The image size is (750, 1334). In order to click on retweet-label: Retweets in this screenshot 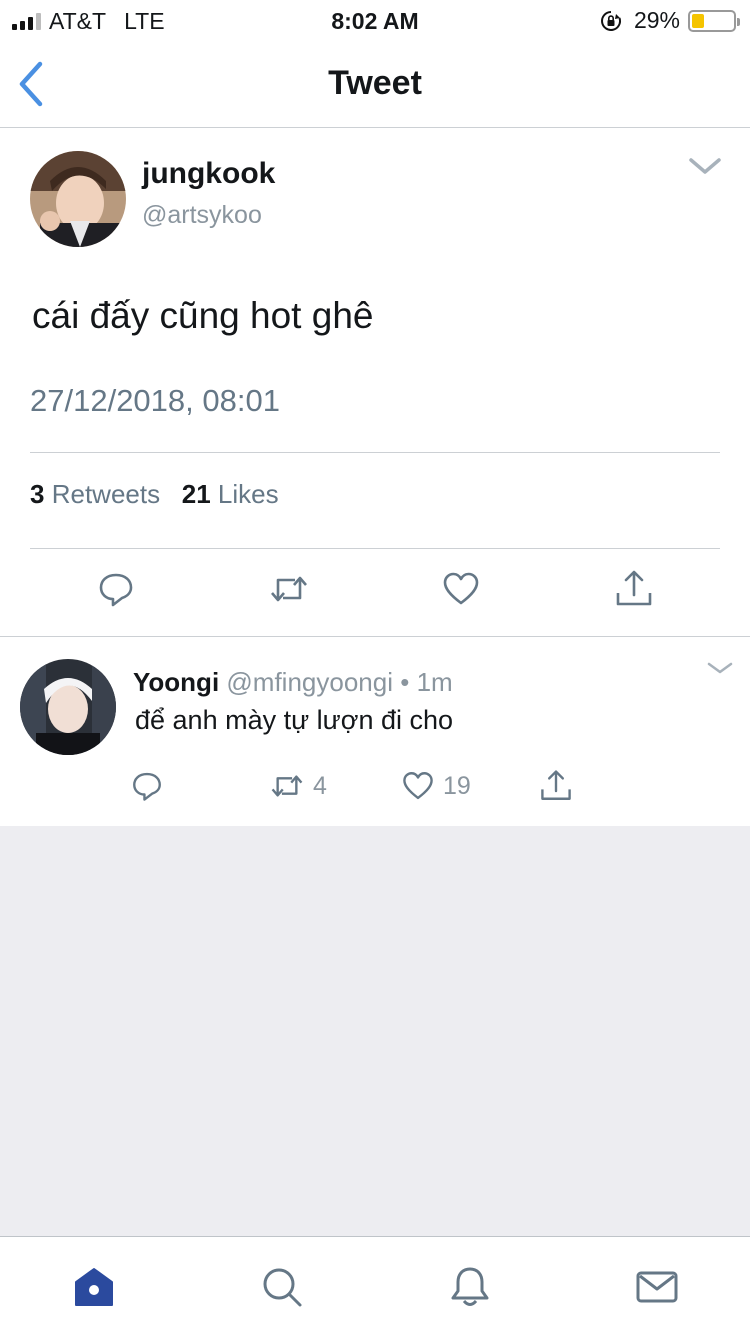, I will do `click(106, 494)`.